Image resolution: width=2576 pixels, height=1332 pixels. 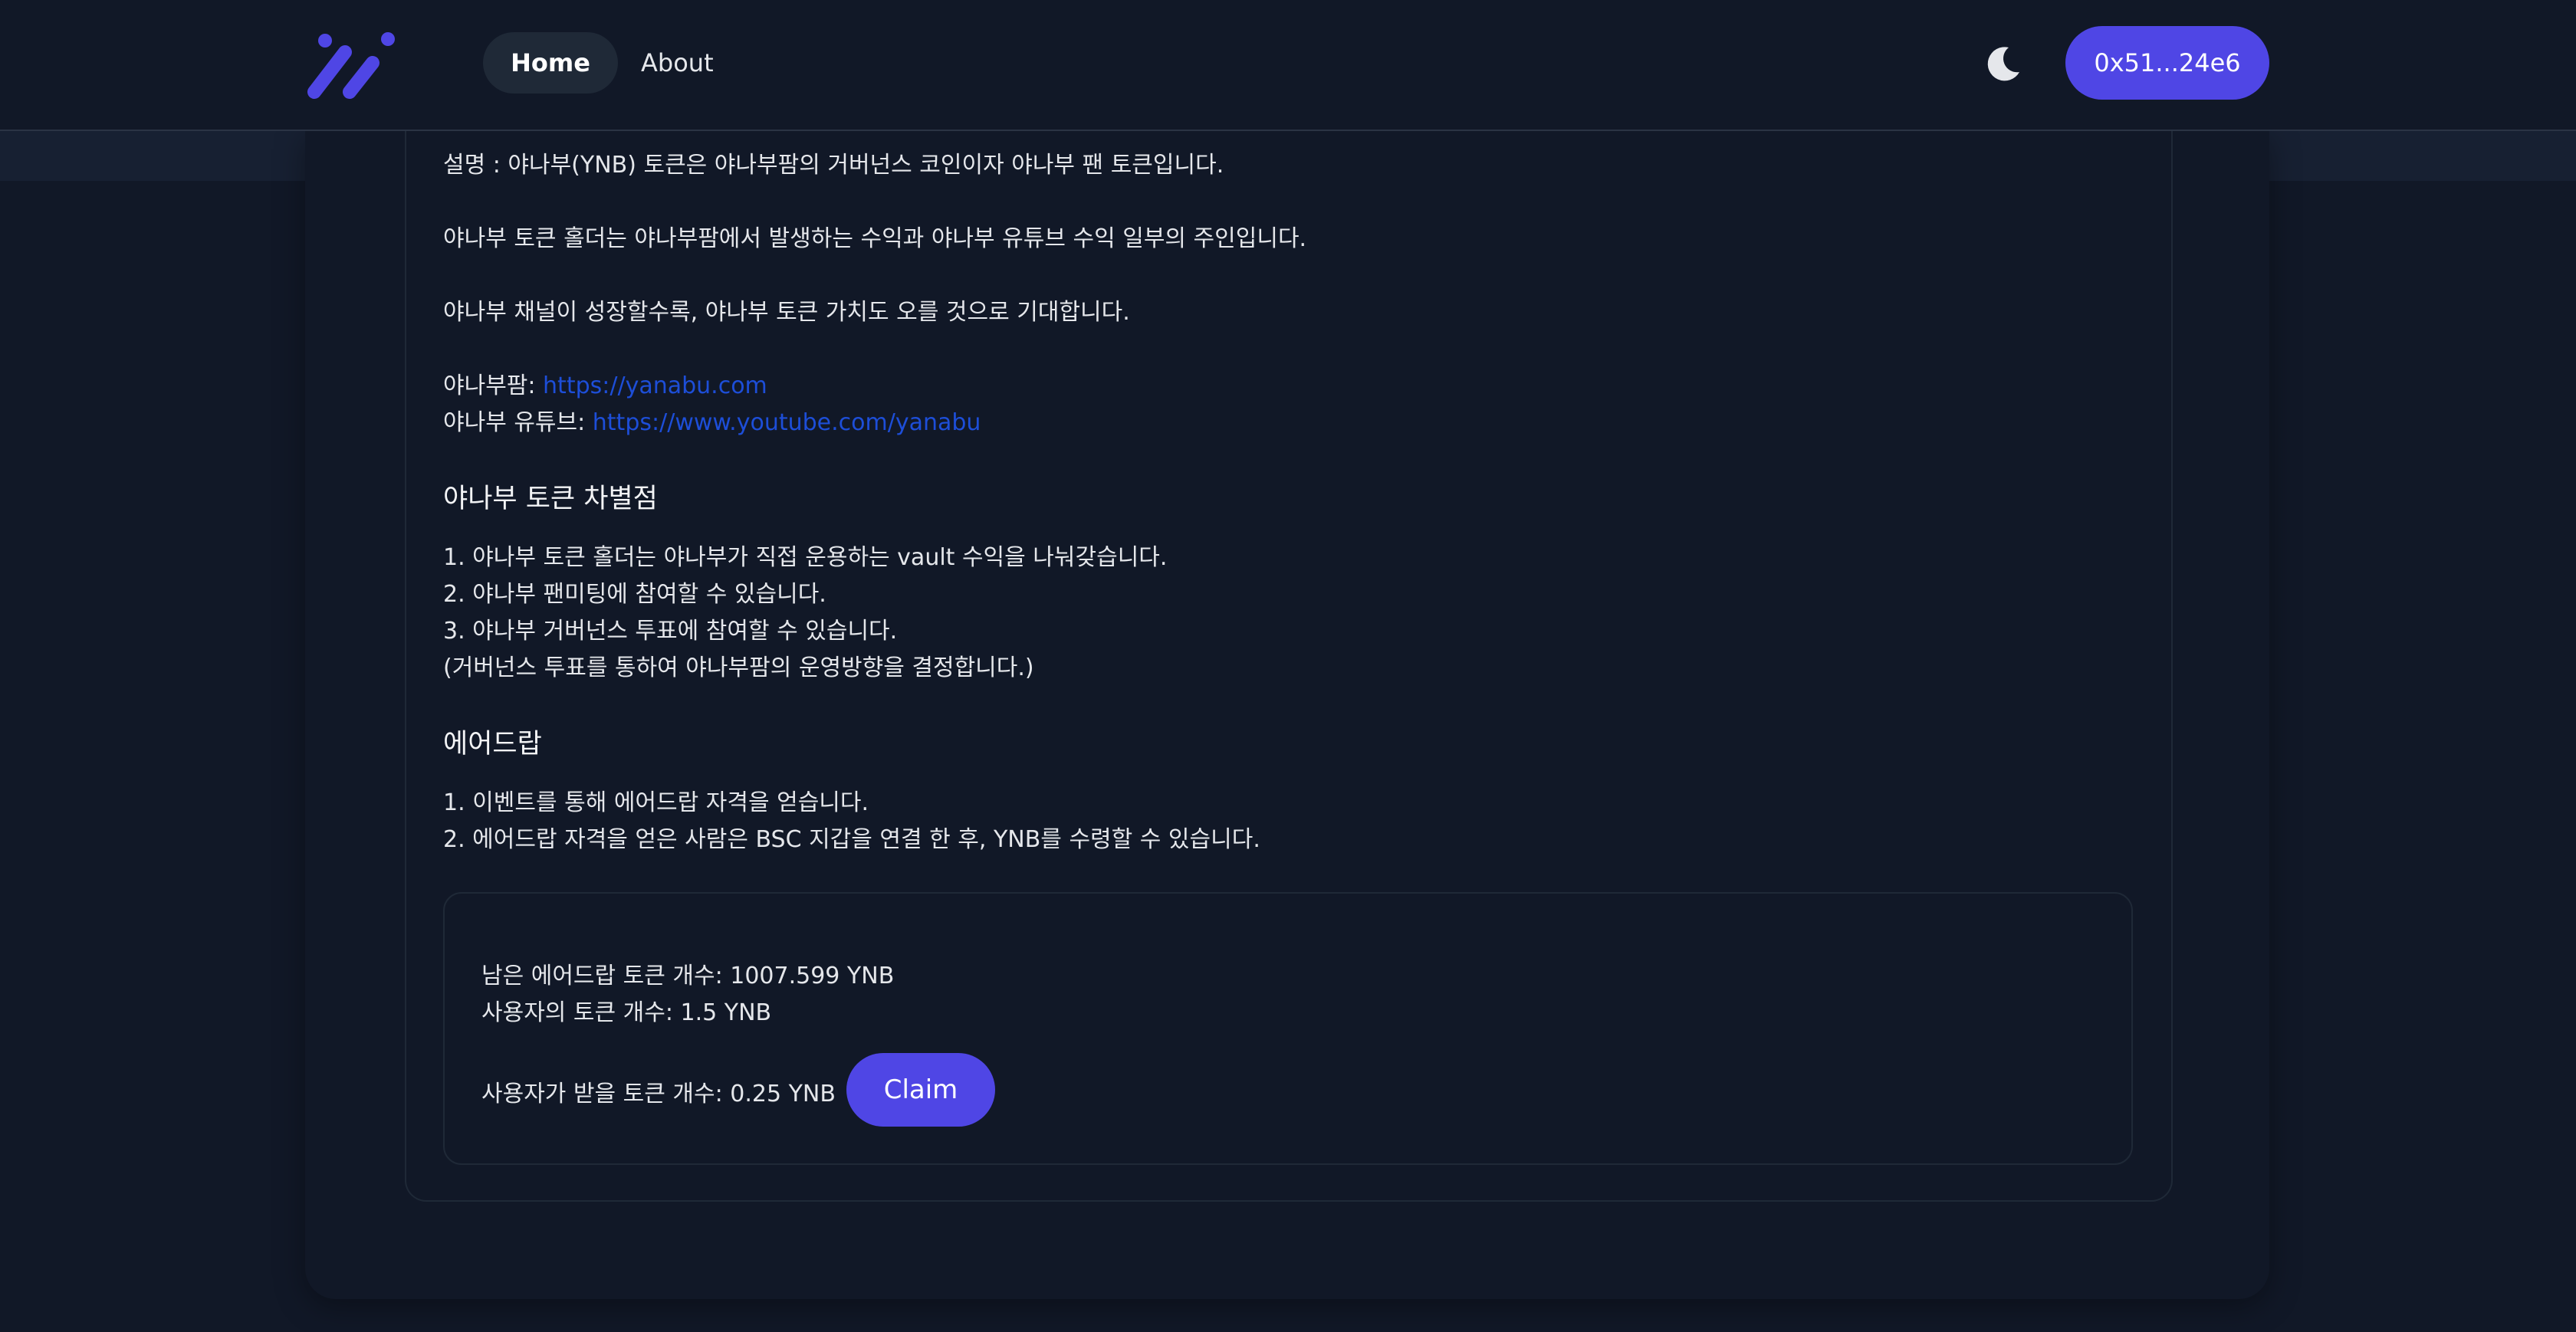 I want to click on farm-link-label: 야나부팜:, so click(x=493, y=385).